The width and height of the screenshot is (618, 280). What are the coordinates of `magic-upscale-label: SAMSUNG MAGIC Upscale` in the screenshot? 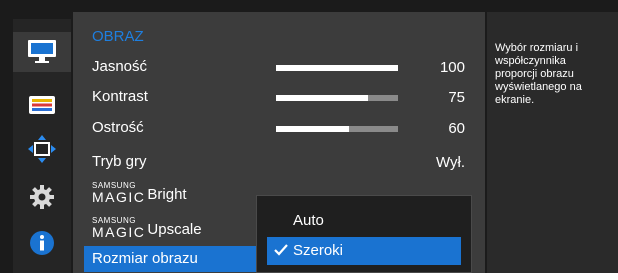 It's located at (147, 228).